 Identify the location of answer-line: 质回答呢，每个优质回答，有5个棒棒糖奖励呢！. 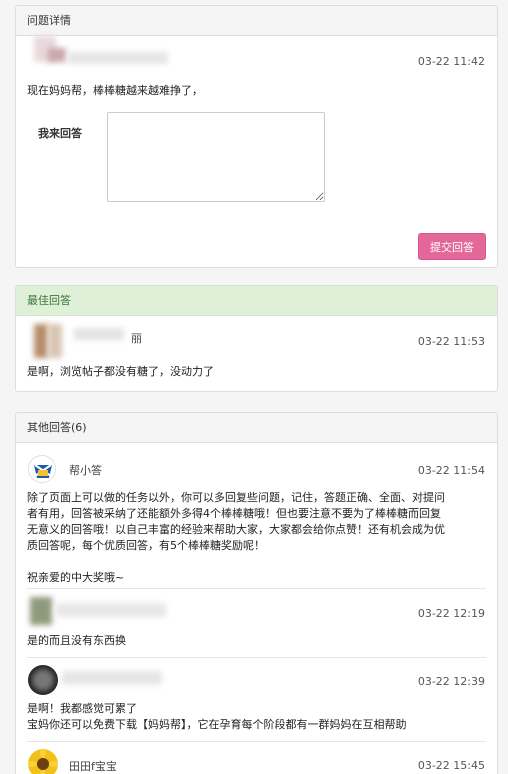
(146, 545).